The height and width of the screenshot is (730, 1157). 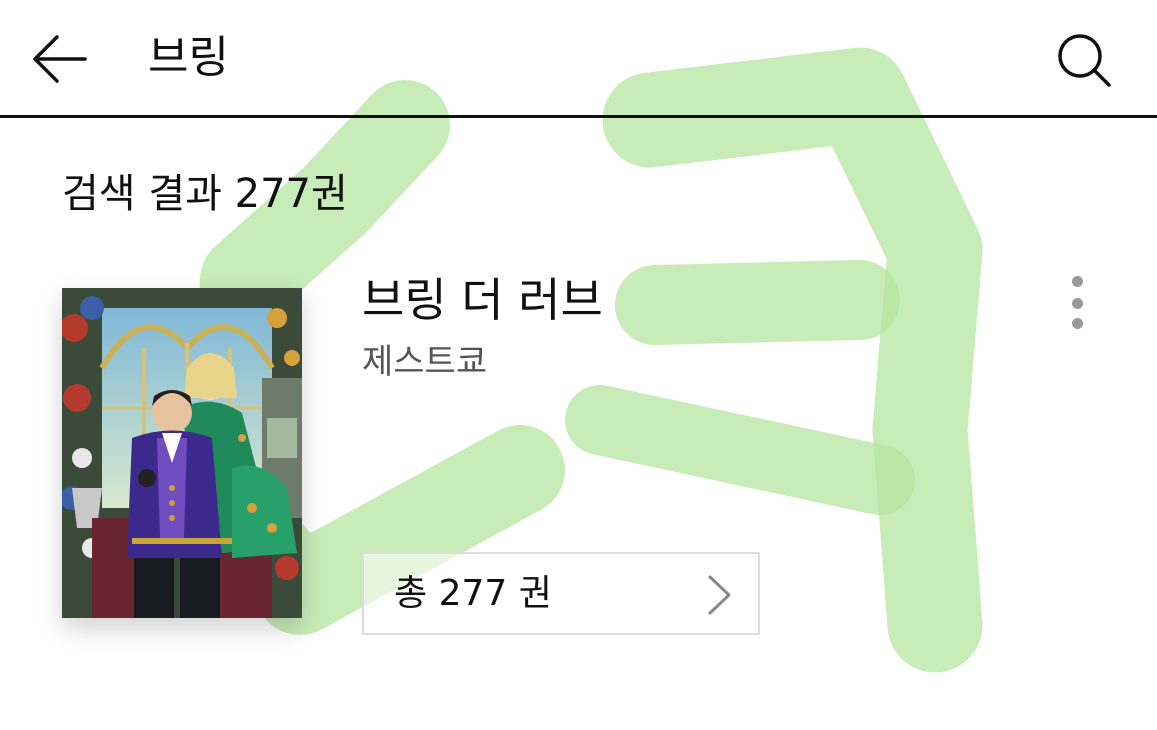 I want to click on search-icon, so click(x=1084, y=60).